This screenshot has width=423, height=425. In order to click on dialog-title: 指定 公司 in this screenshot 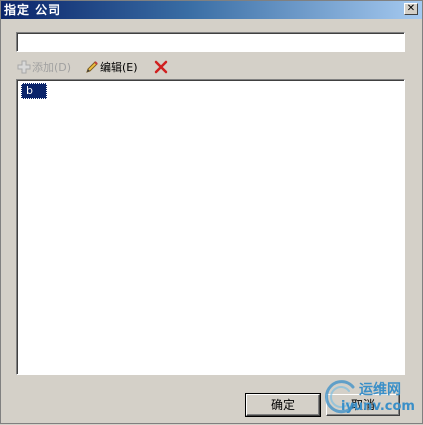, I will do `click(33, 10)`.